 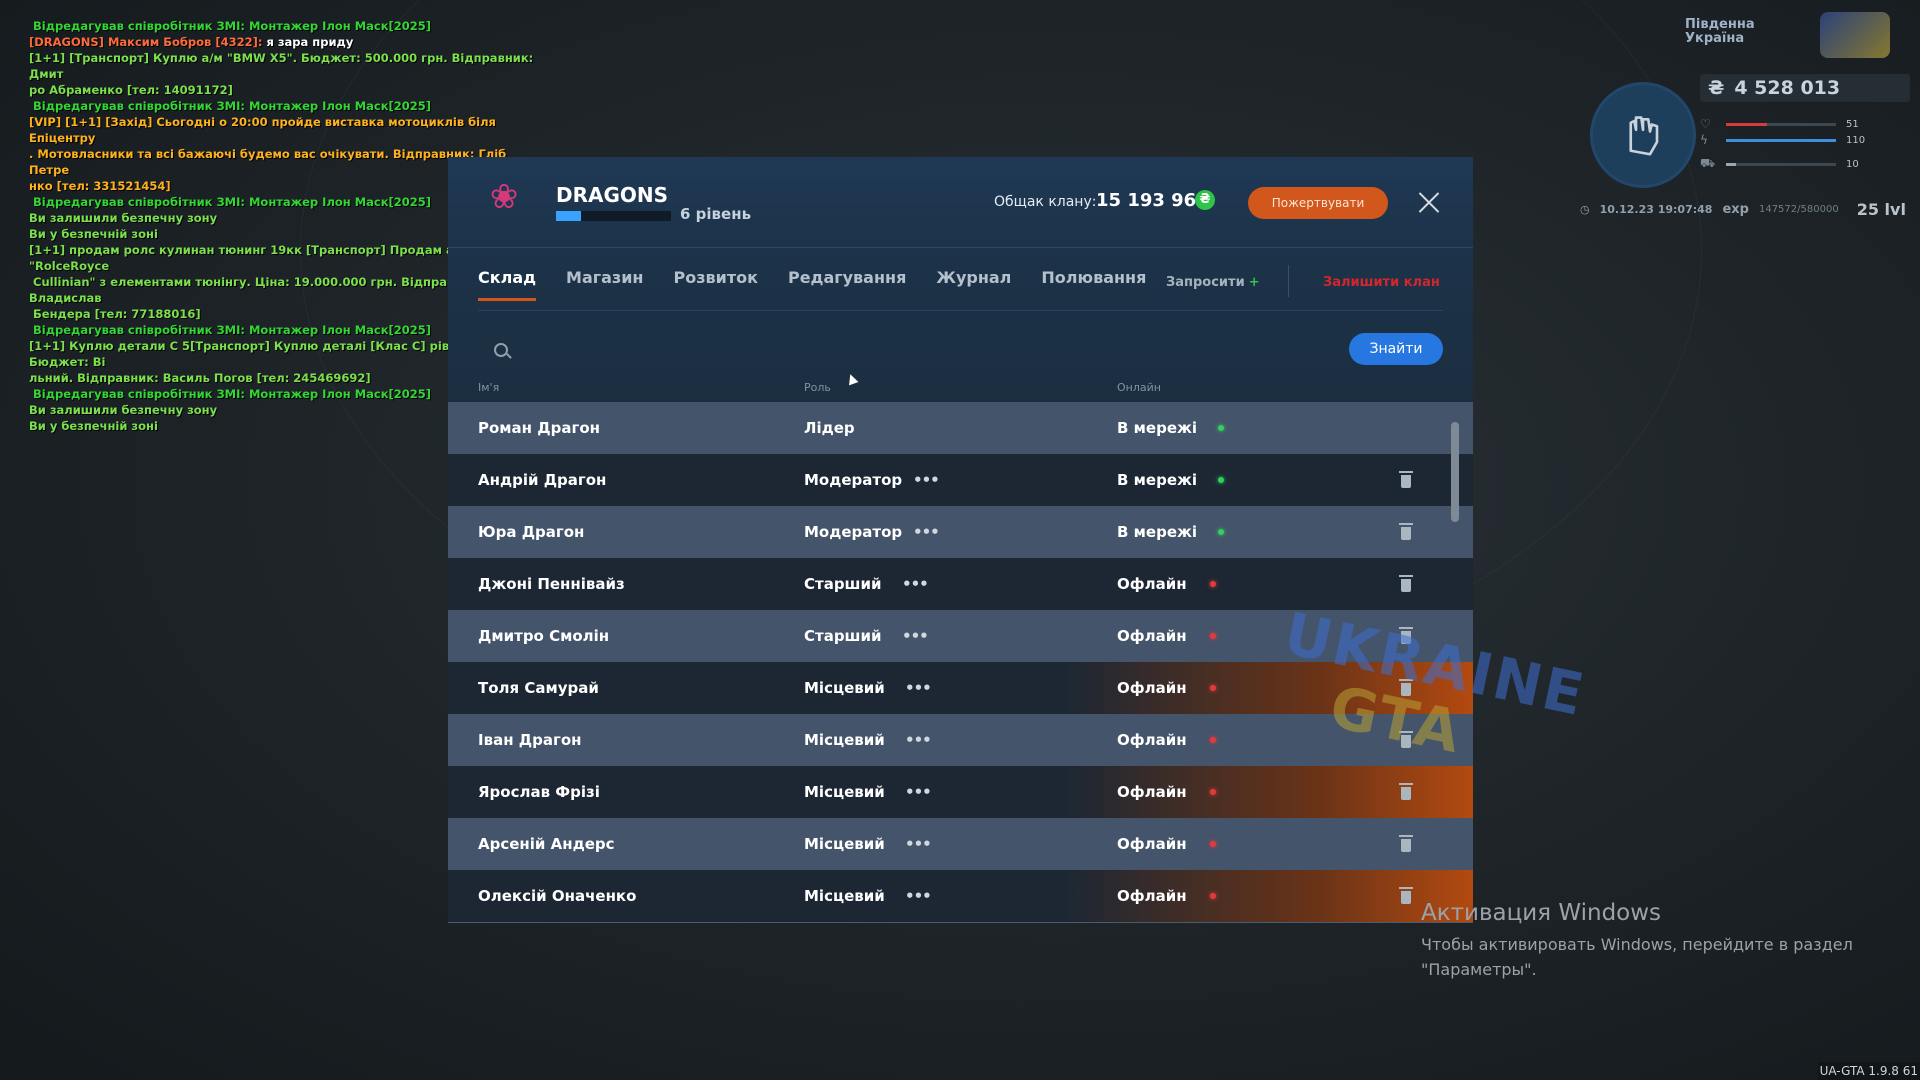 What do you see at coordinates (1585, 209) in the screenshot?
I see `clock-icon: ◷` at bounding box center [1585, 209].